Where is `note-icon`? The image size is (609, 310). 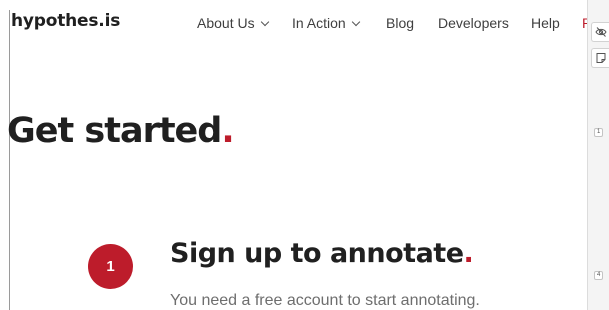 note-icon is located at coordinates (601, 58).